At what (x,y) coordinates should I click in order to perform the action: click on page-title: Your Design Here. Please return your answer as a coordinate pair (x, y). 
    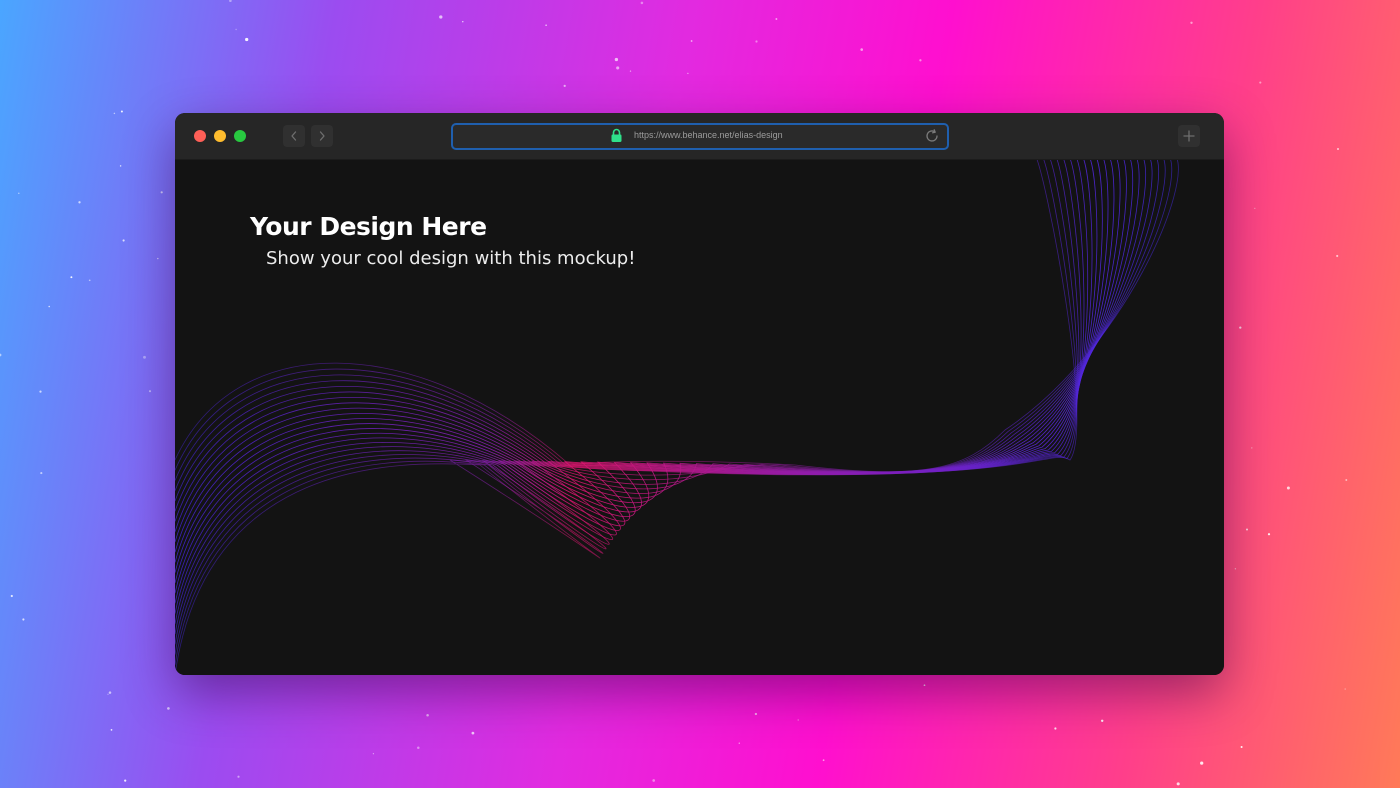
    Looking at the image, I should click on (368, 226).